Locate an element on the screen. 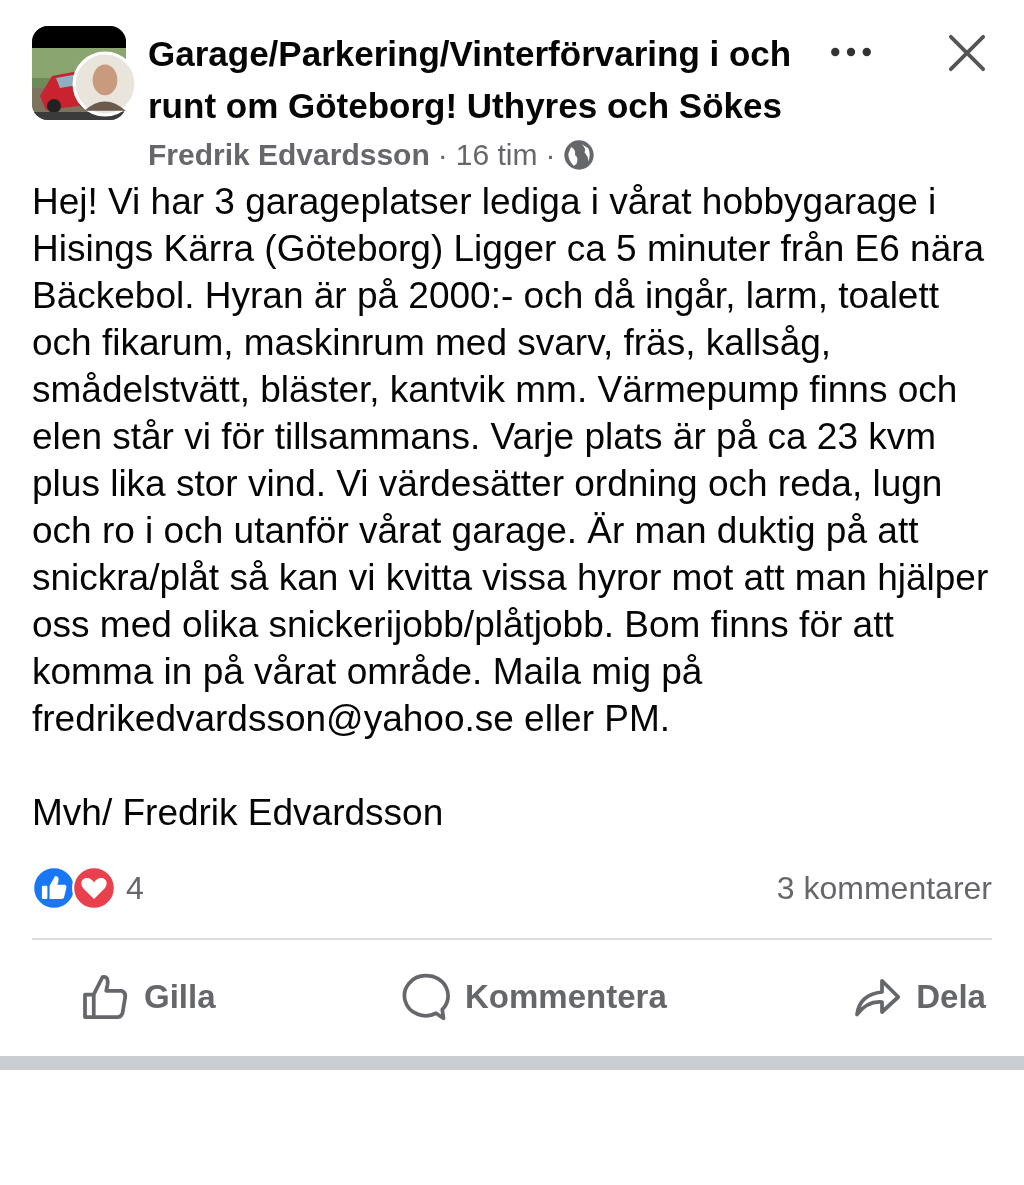  close-icon is located at coordinates (967, 53).